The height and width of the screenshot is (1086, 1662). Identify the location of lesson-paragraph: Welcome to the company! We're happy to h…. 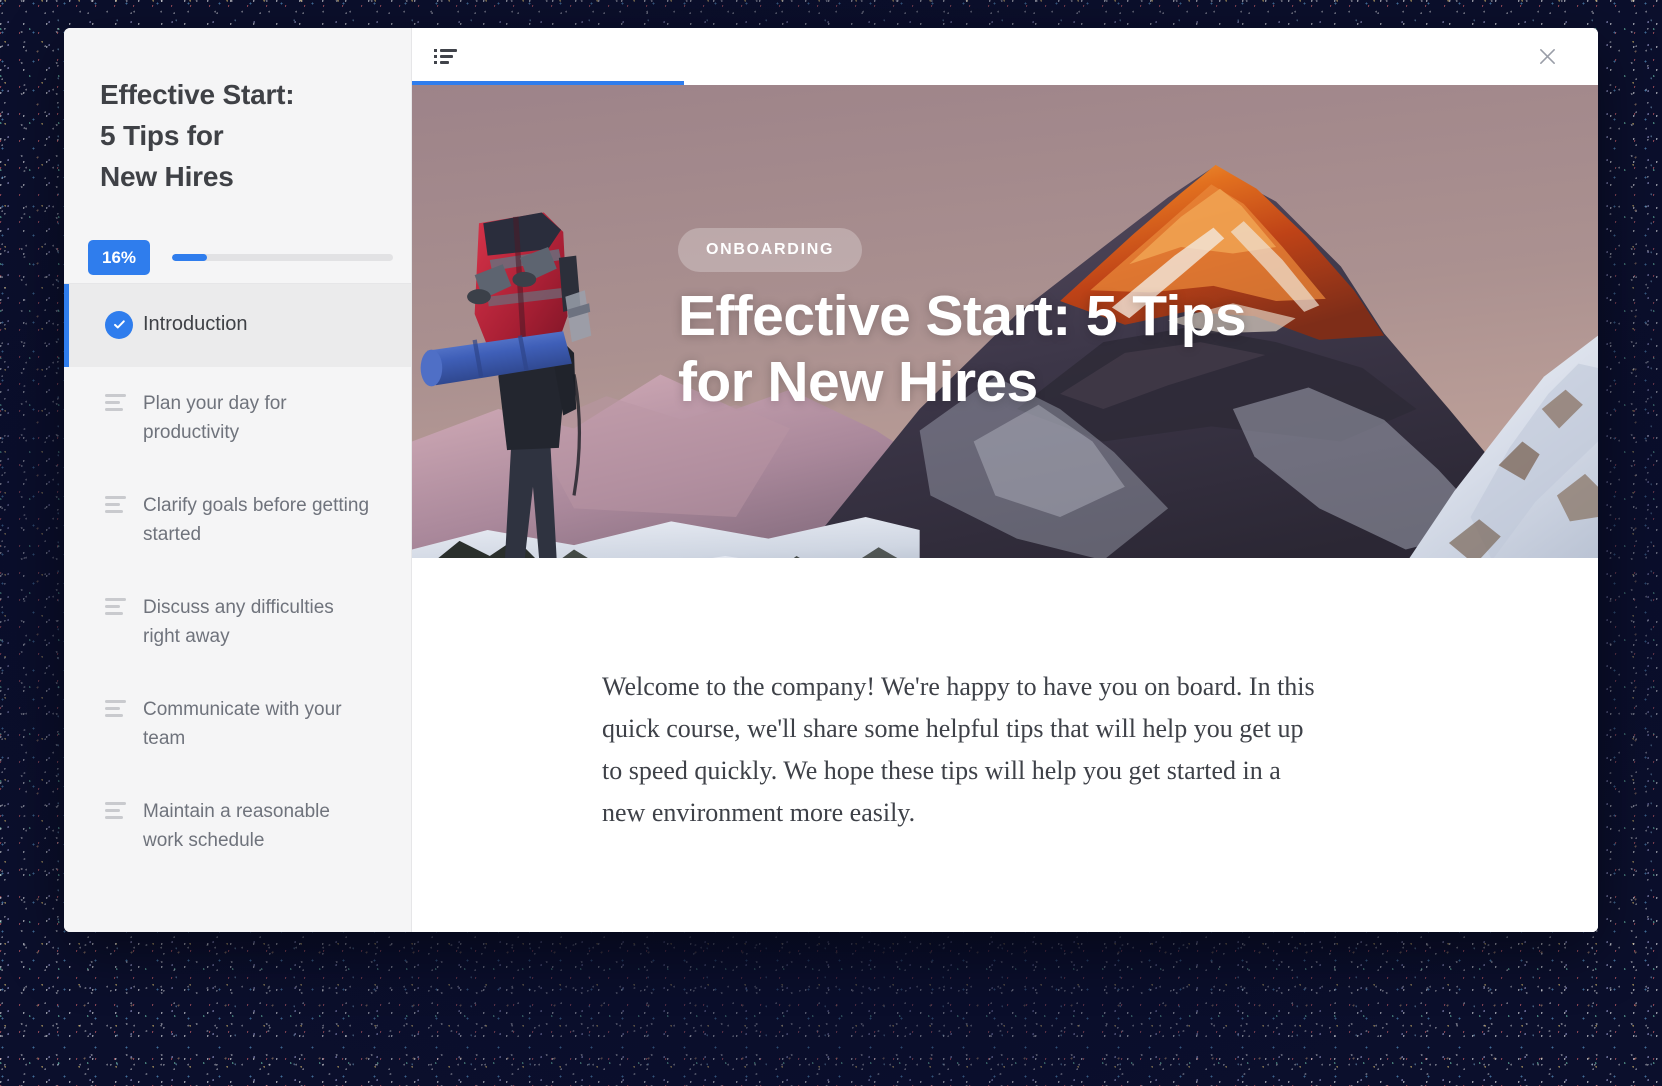
(958, 749).